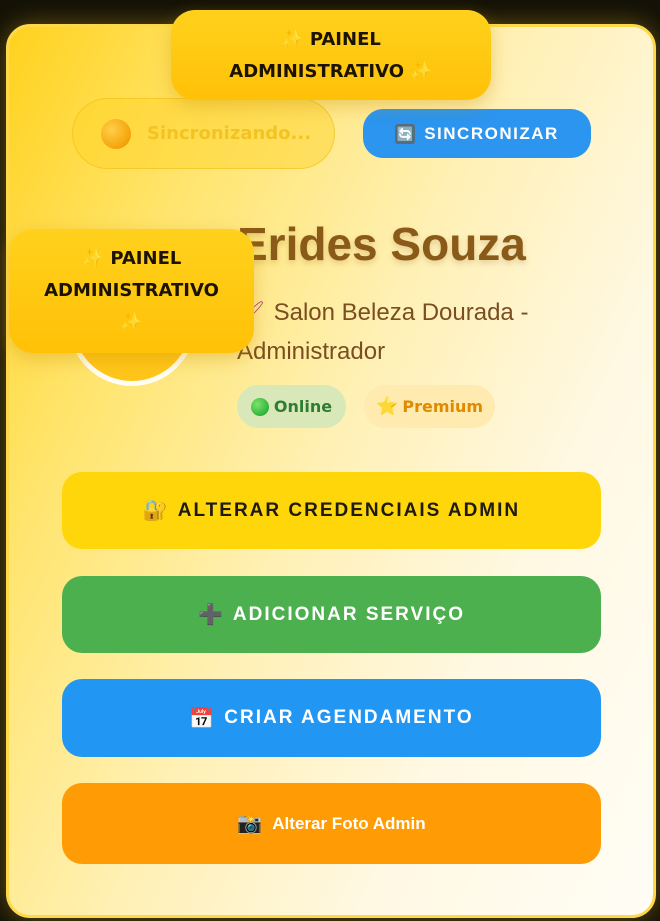  Describe the element at coordinates (349, 717) in the screenshot. I see `create-booking-label: CRIAR AGENDAMENTO` at that location.